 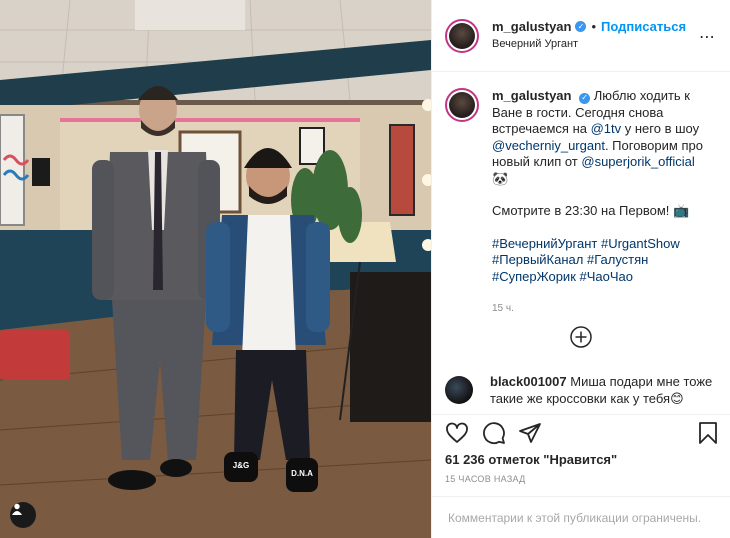 I want to click on post-timestamp: 15 ЧАСОВ НАЗАД, so click(x=485, y=479).